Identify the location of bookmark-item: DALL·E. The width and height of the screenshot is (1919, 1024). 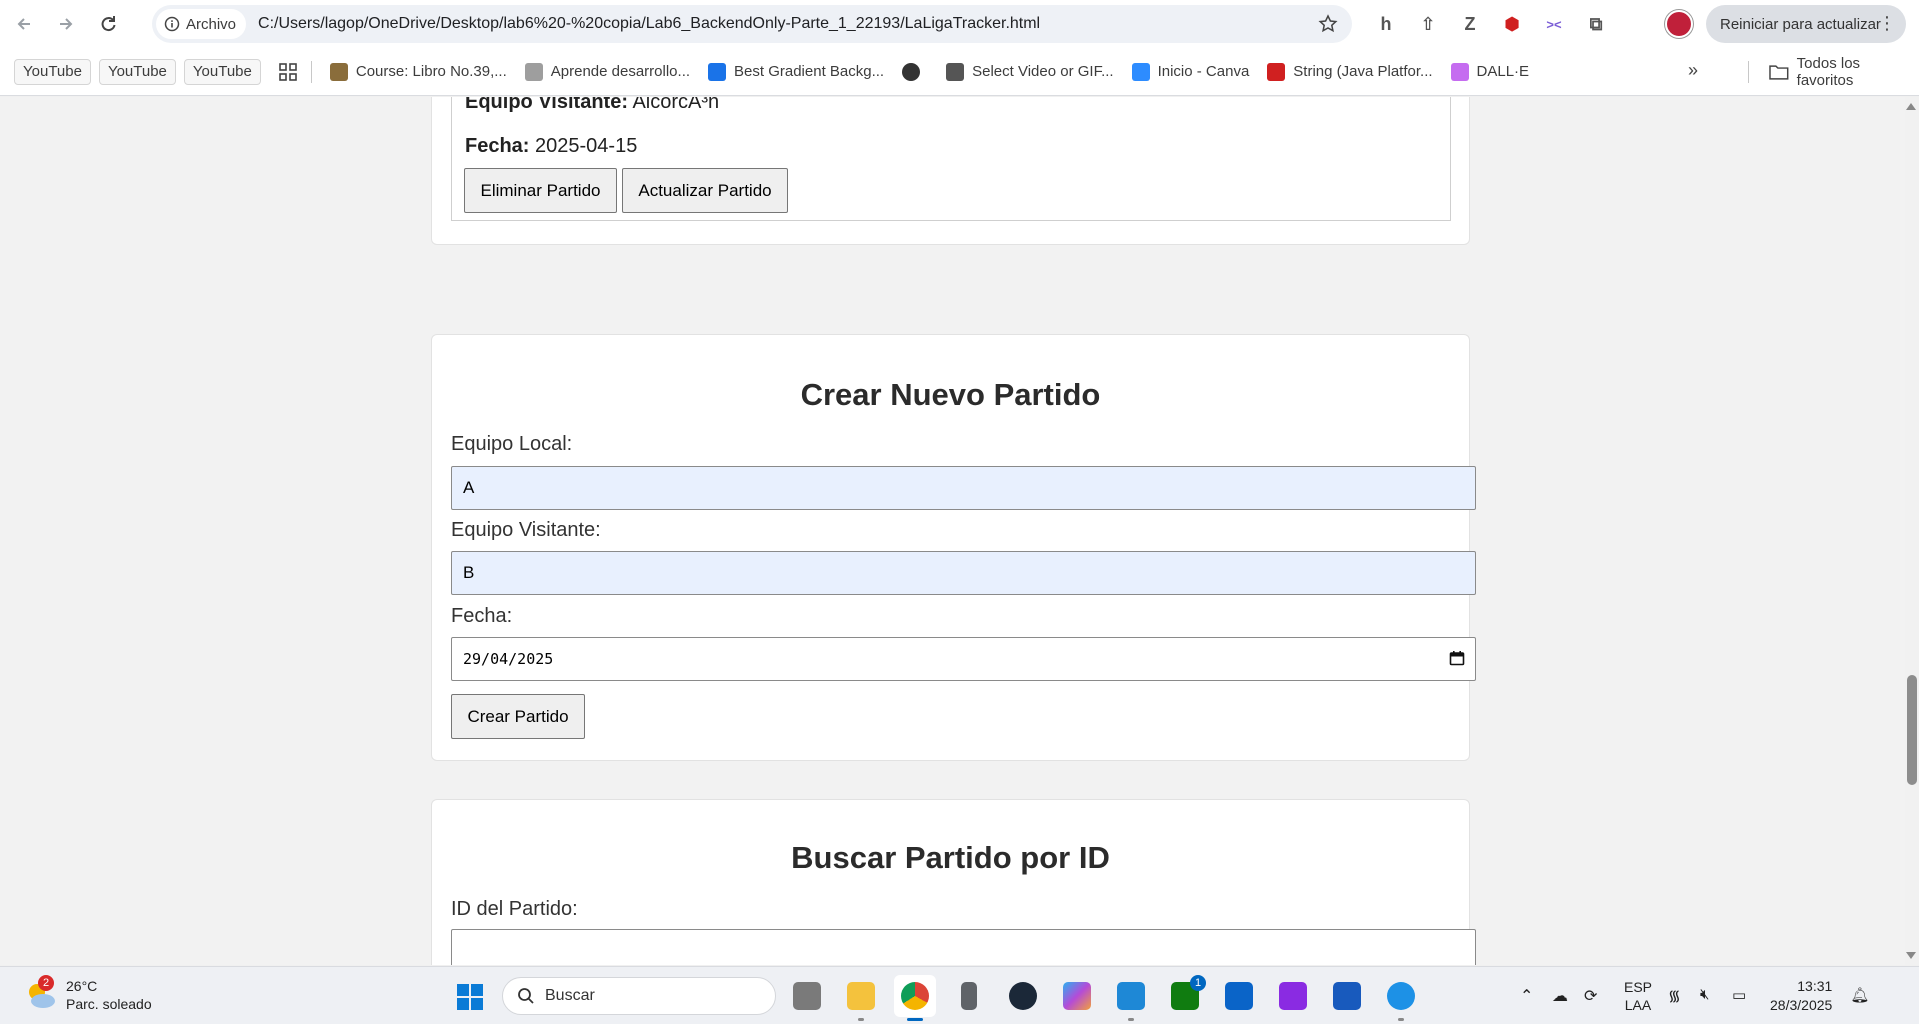
(1489, 71).